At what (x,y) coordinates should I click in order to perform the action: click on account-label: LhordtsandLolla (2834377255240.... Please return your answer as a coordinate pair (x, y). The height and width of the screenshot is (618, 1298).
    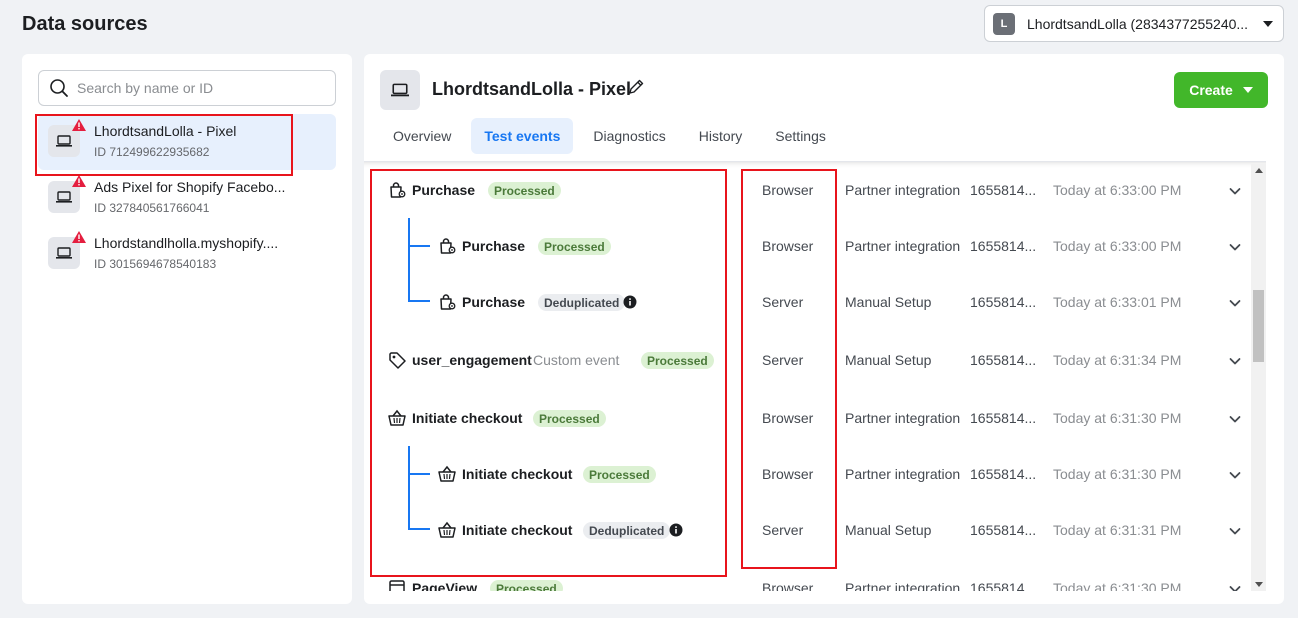
    Looking at the image, I should click on (1138, 23).